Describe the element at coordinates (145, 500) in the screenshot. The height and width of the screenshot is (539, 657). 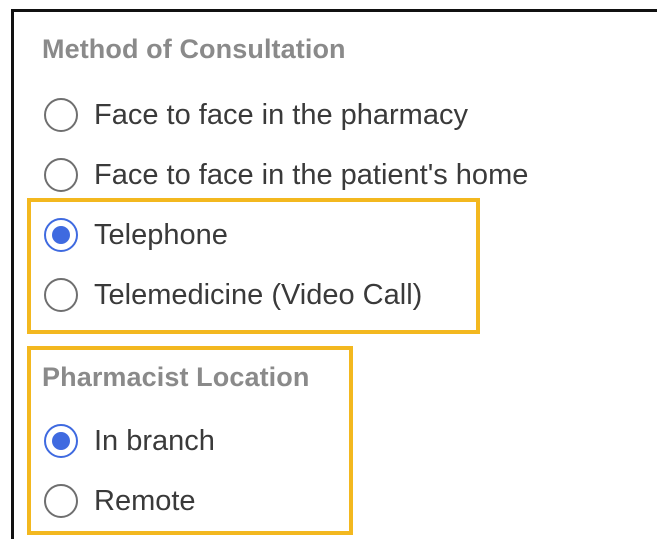
I see `radio-option-label: Remote` at that location.